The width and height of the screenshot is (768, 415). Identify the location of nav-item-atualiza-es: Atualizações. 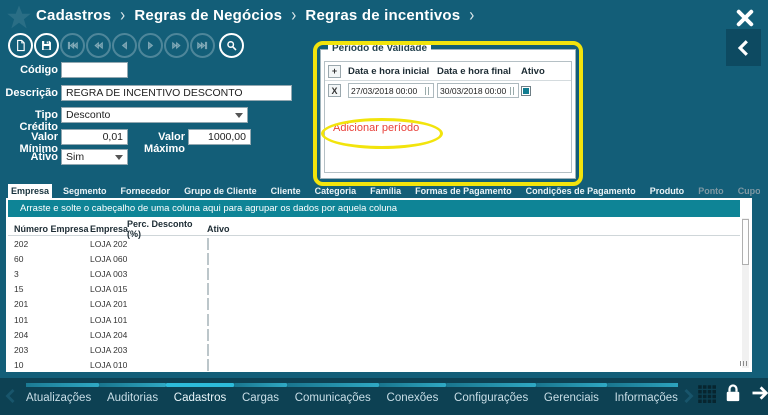
(63, 393).